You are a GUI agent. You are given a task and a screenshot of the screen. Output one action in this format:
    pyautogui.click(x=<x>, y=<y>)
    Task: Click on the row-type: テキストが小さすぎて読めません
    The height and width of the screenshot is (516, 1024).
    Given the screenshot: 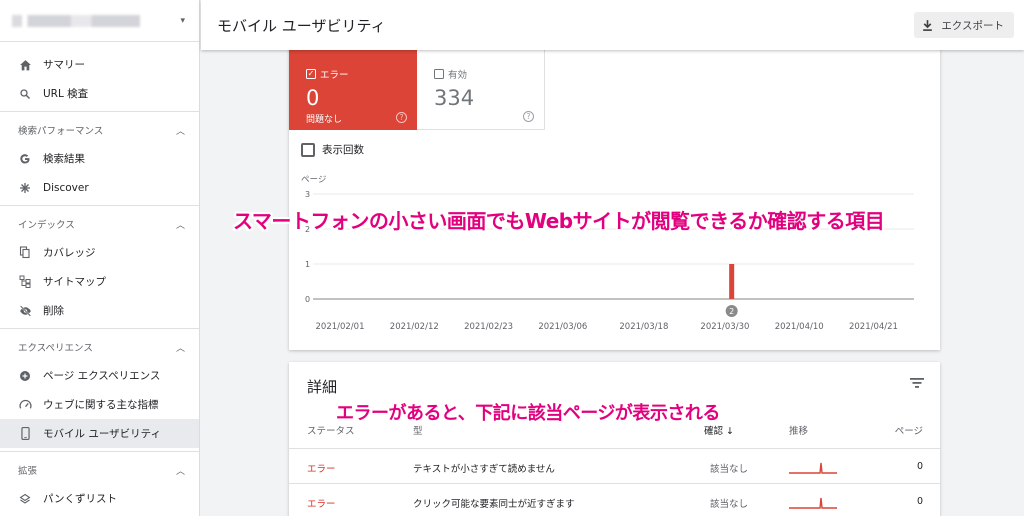 What is the action you would take?
    pyautogui.click(x=484, y=469)
    